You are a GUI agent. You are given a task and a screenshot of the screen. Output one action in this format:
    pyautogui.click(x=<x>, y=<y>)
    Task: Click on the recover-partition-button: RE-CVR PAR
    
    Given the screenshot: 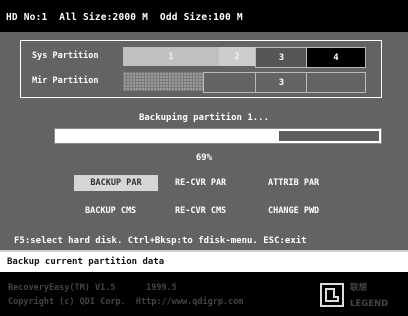 What is the action you would take?
    pyautogui.click(x=200, y=183)
    